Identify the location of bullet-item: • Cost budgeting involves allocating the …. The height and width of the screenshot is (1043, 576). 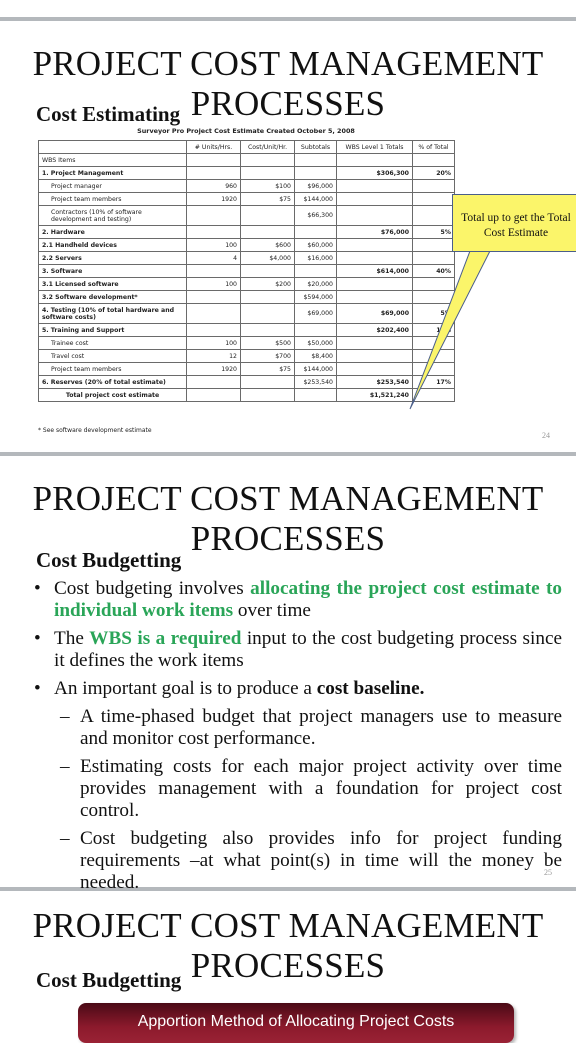
(298, 600).